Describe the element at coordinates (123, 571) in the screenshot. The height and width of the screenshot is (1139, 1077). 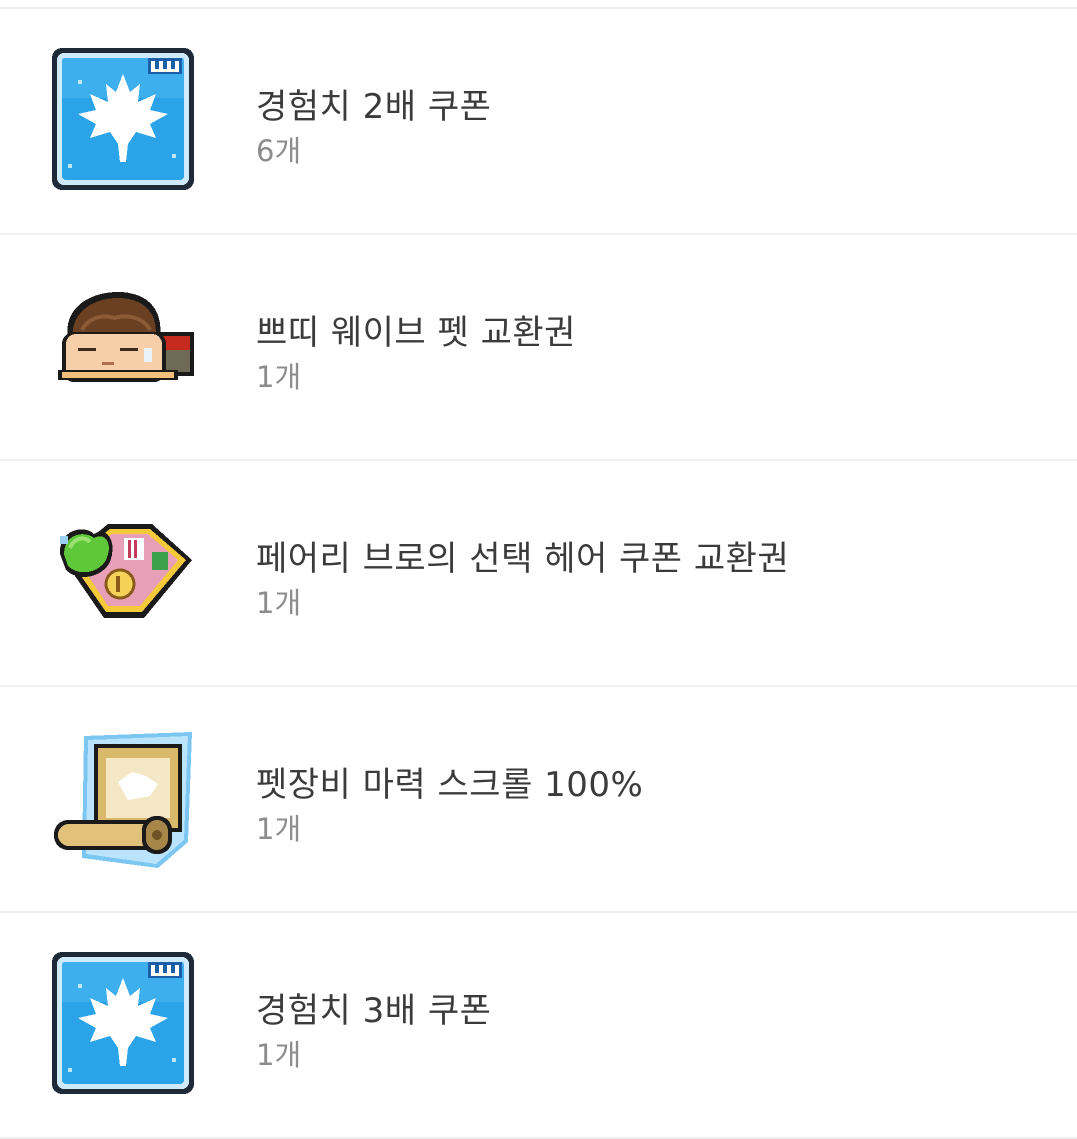
I see `hair-coupon-icon` at that location.